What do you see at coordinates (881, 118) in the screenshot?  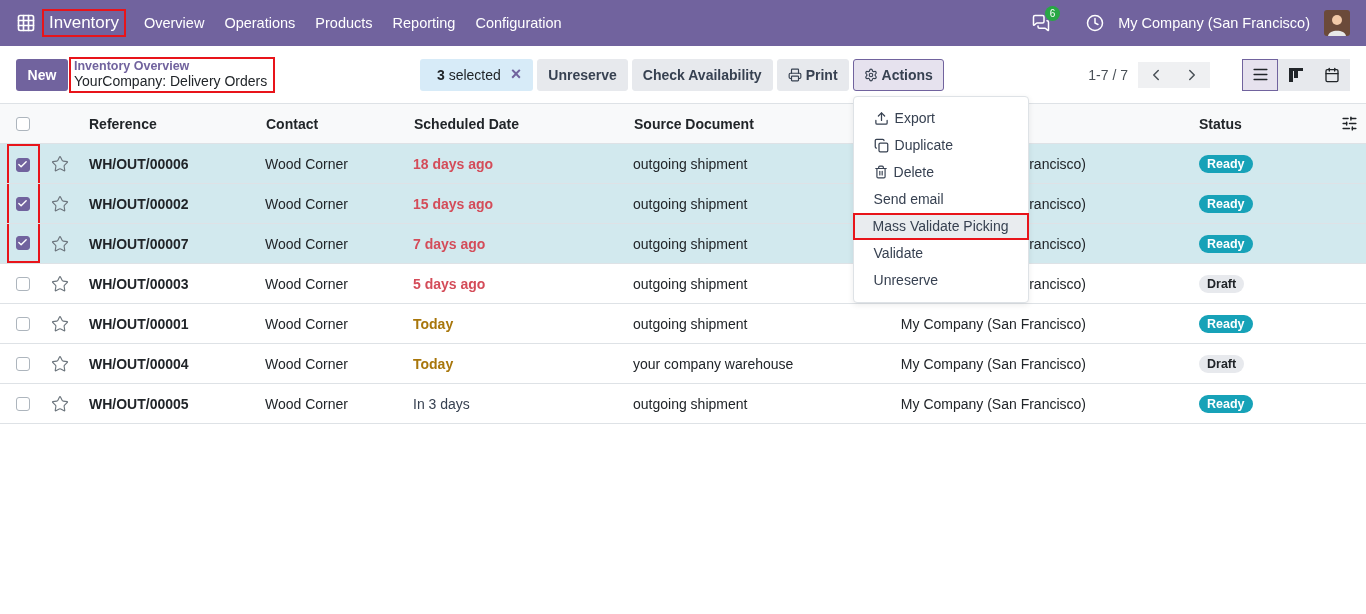 I see `upload-icon` at bounding box center [881, 118].